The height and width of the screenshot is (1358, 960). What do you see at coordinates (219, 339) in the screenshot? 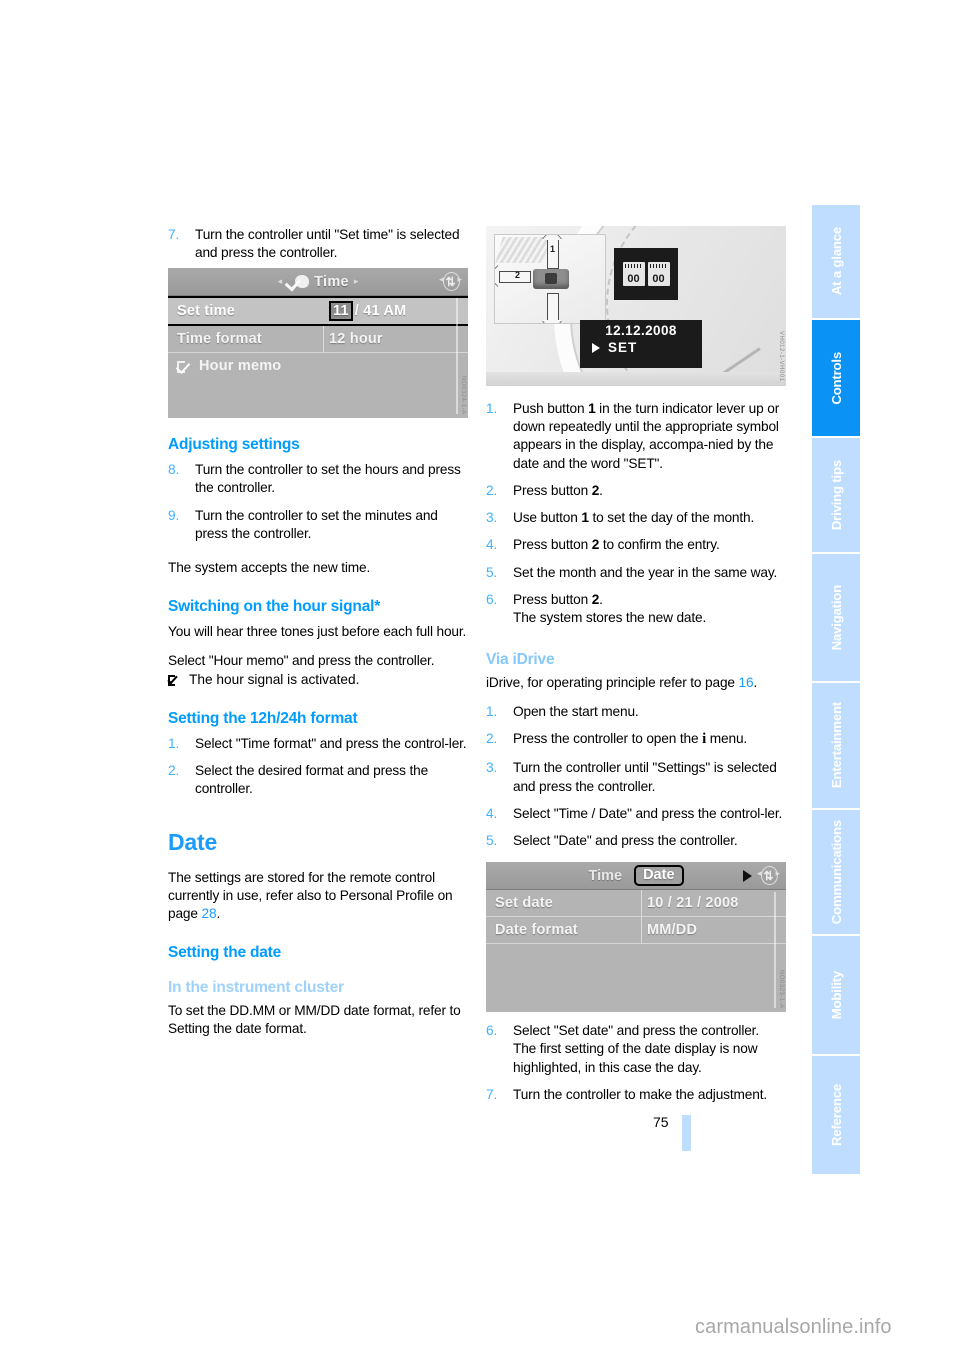
I see `idrive-row-label: Time format` at bounding box center [219, 339].